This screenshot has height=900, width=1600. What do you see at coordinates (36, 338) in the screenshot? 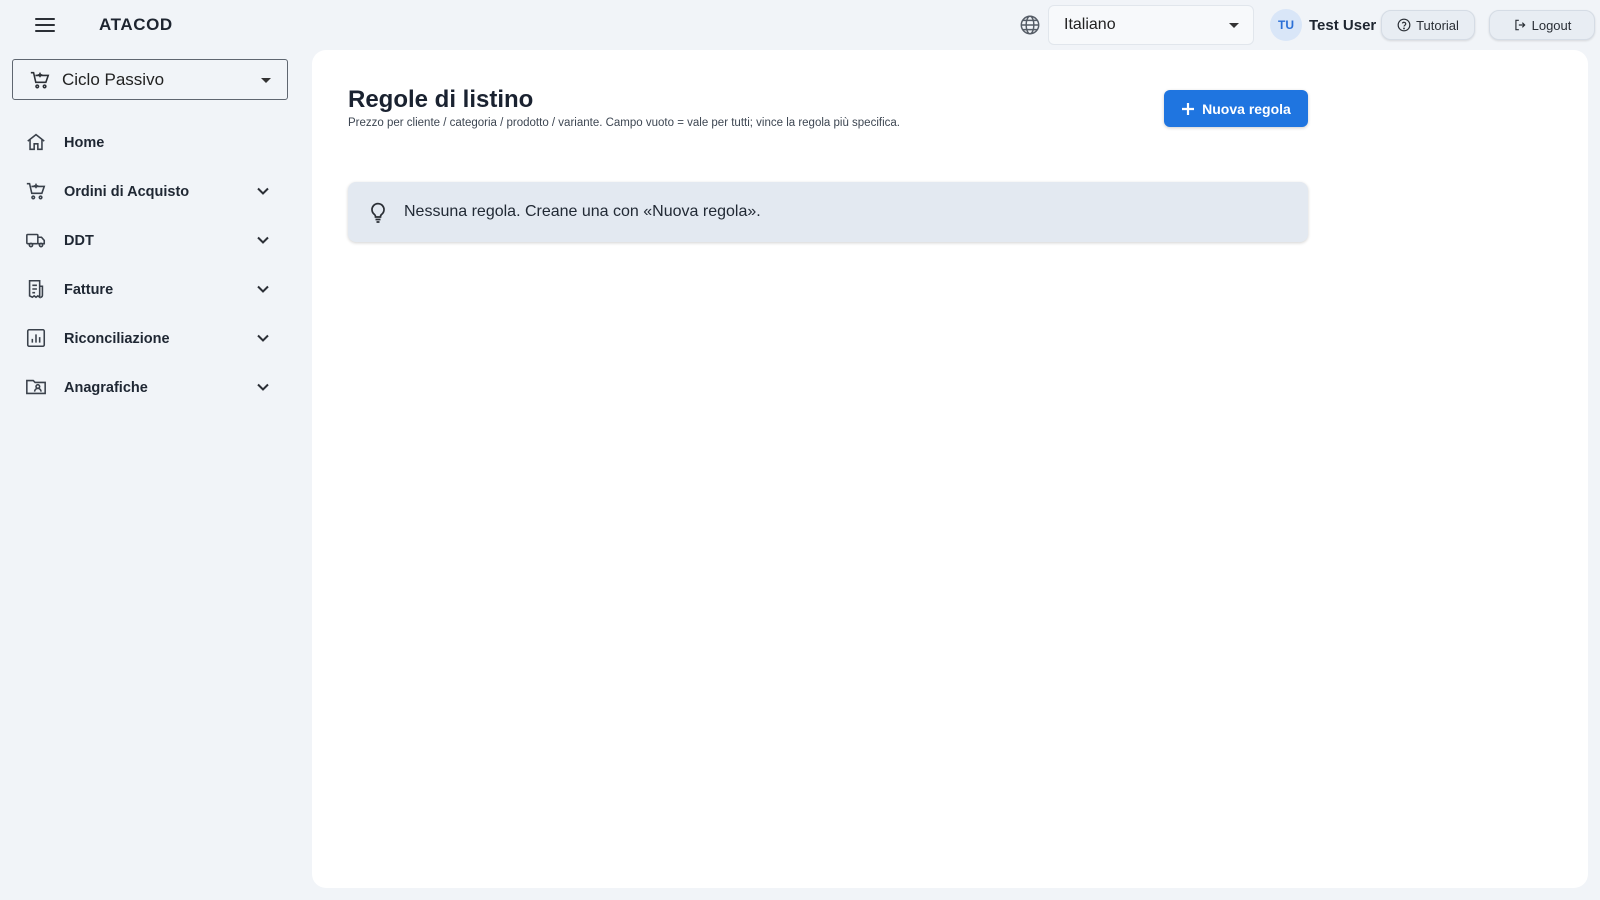
I see `chart-icon` at bounding box center [36, 338].